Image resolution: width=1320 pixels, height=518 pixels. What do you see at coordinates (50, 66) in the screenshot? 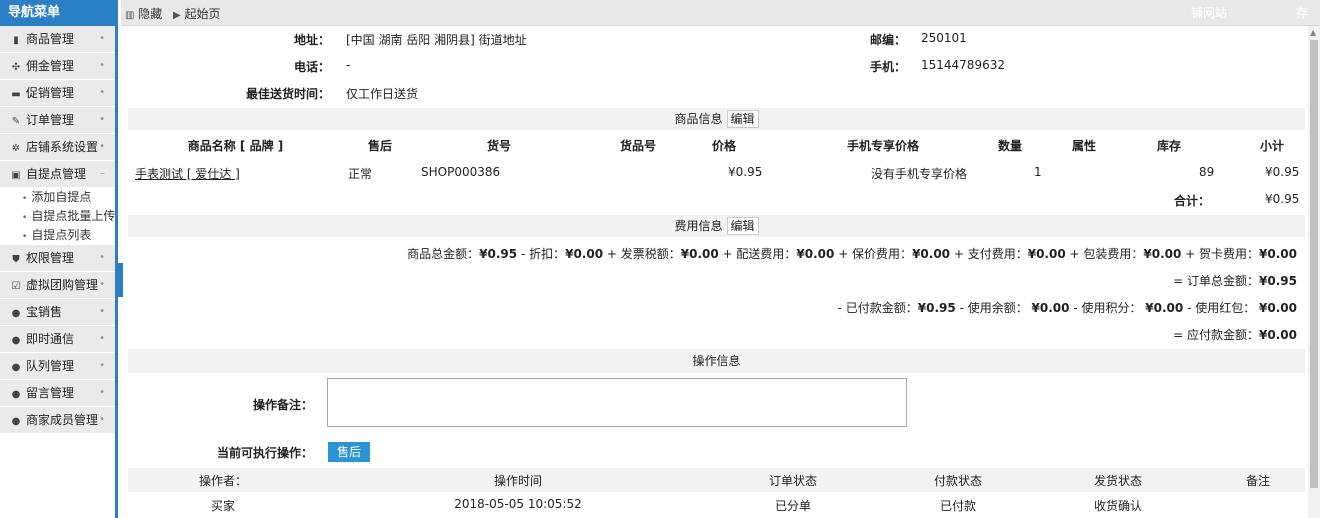
I see `nav-item-label: 佣金管理` at bounding box center [50, 66].